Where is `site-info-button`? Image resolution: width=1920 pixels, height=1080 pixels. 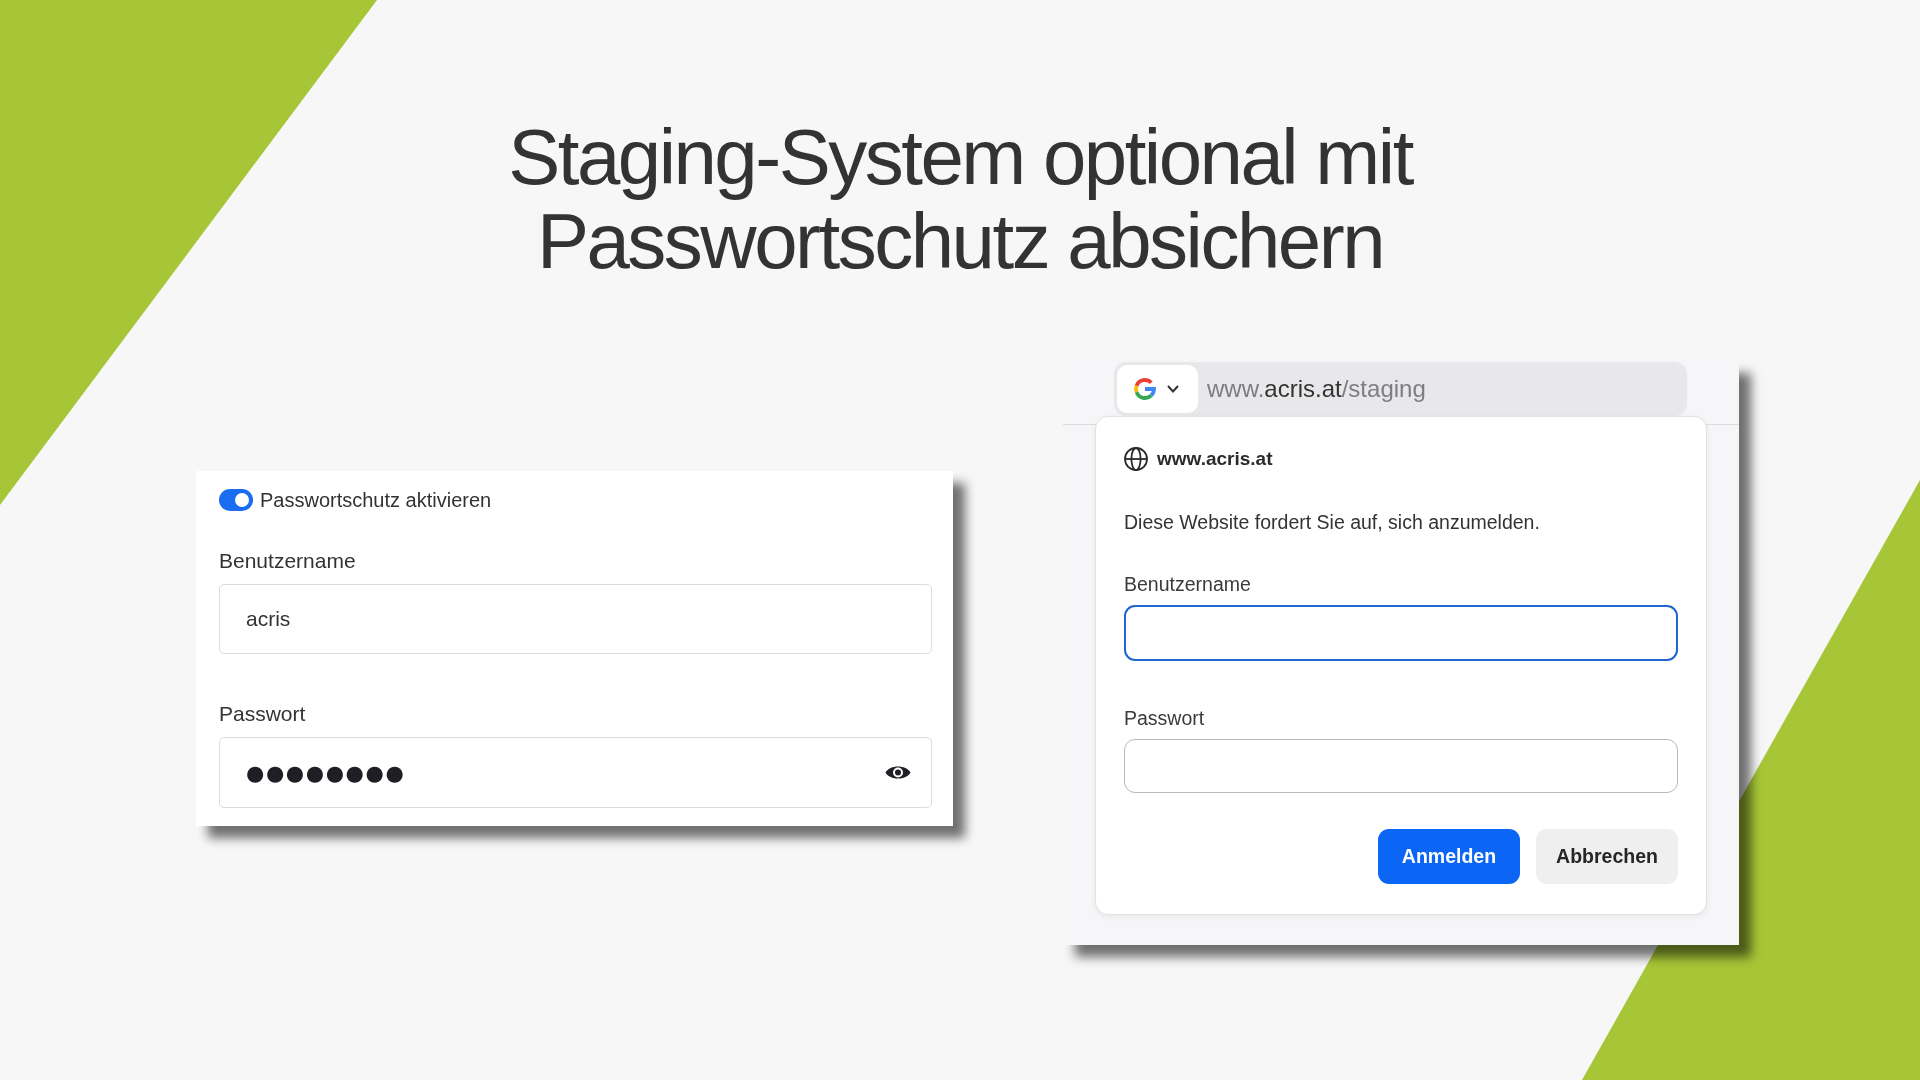 site-info-button is located at coordinates (1157, 389).